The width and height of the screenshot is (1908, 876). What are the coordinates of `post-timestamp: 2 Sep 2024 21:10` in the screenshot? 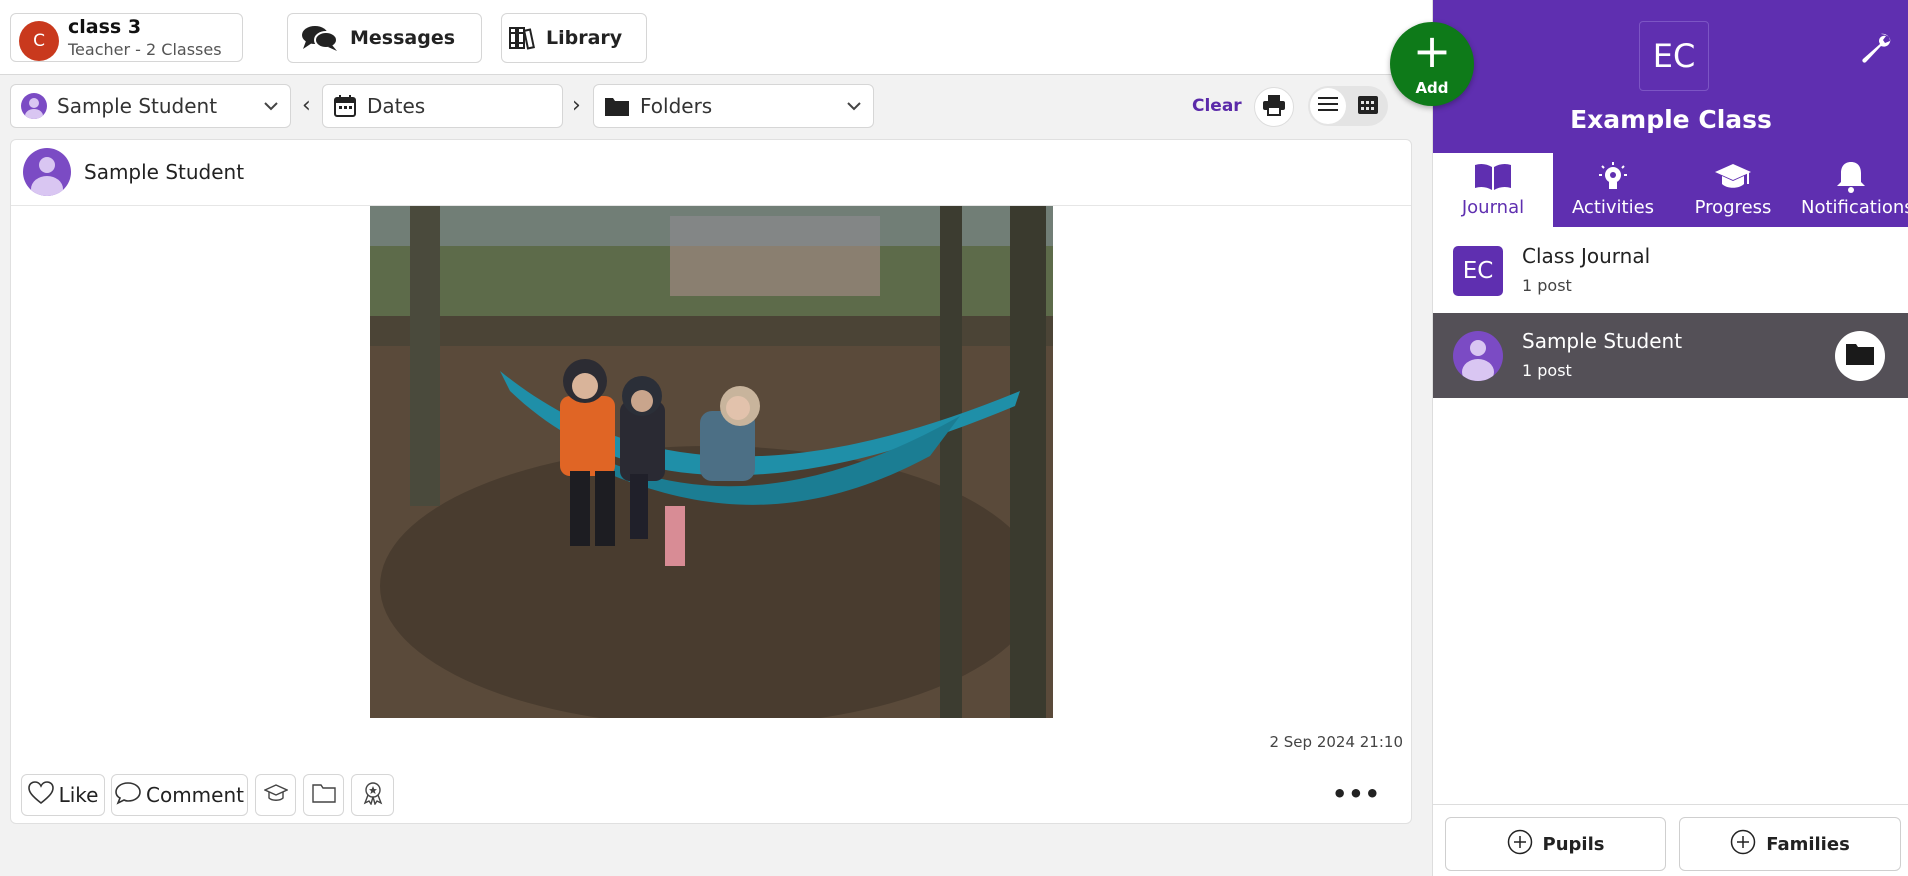 It's located at (1336, 742).